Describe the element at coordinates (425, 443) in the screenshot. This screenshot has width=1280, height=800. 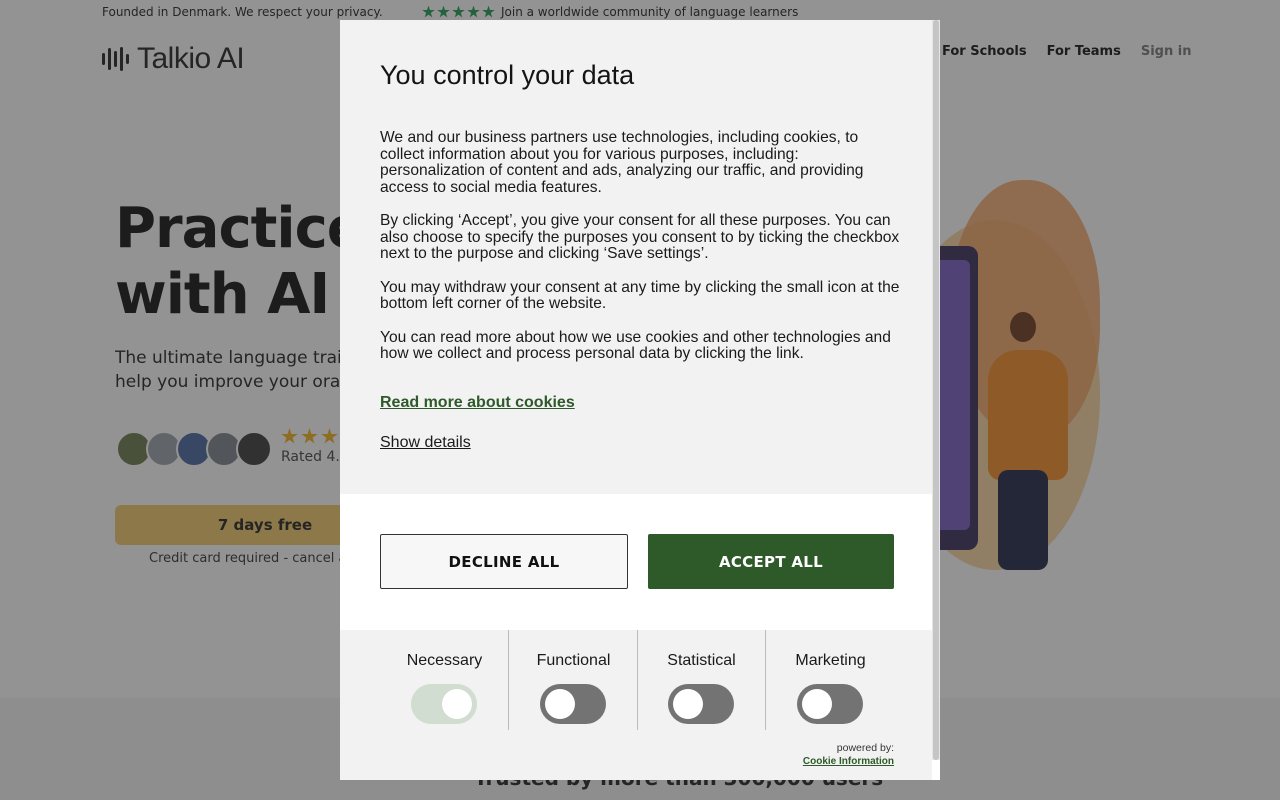
I see `show-details-link: Show details` at that location.